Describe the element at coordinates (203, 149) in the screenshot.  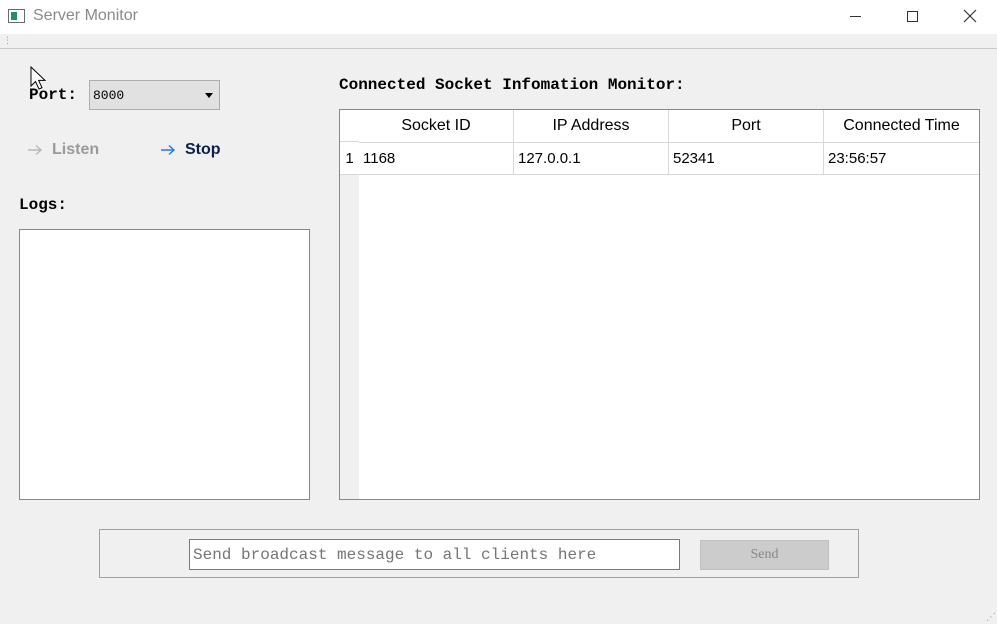
I see `stop-button-label: Stop` at that location.